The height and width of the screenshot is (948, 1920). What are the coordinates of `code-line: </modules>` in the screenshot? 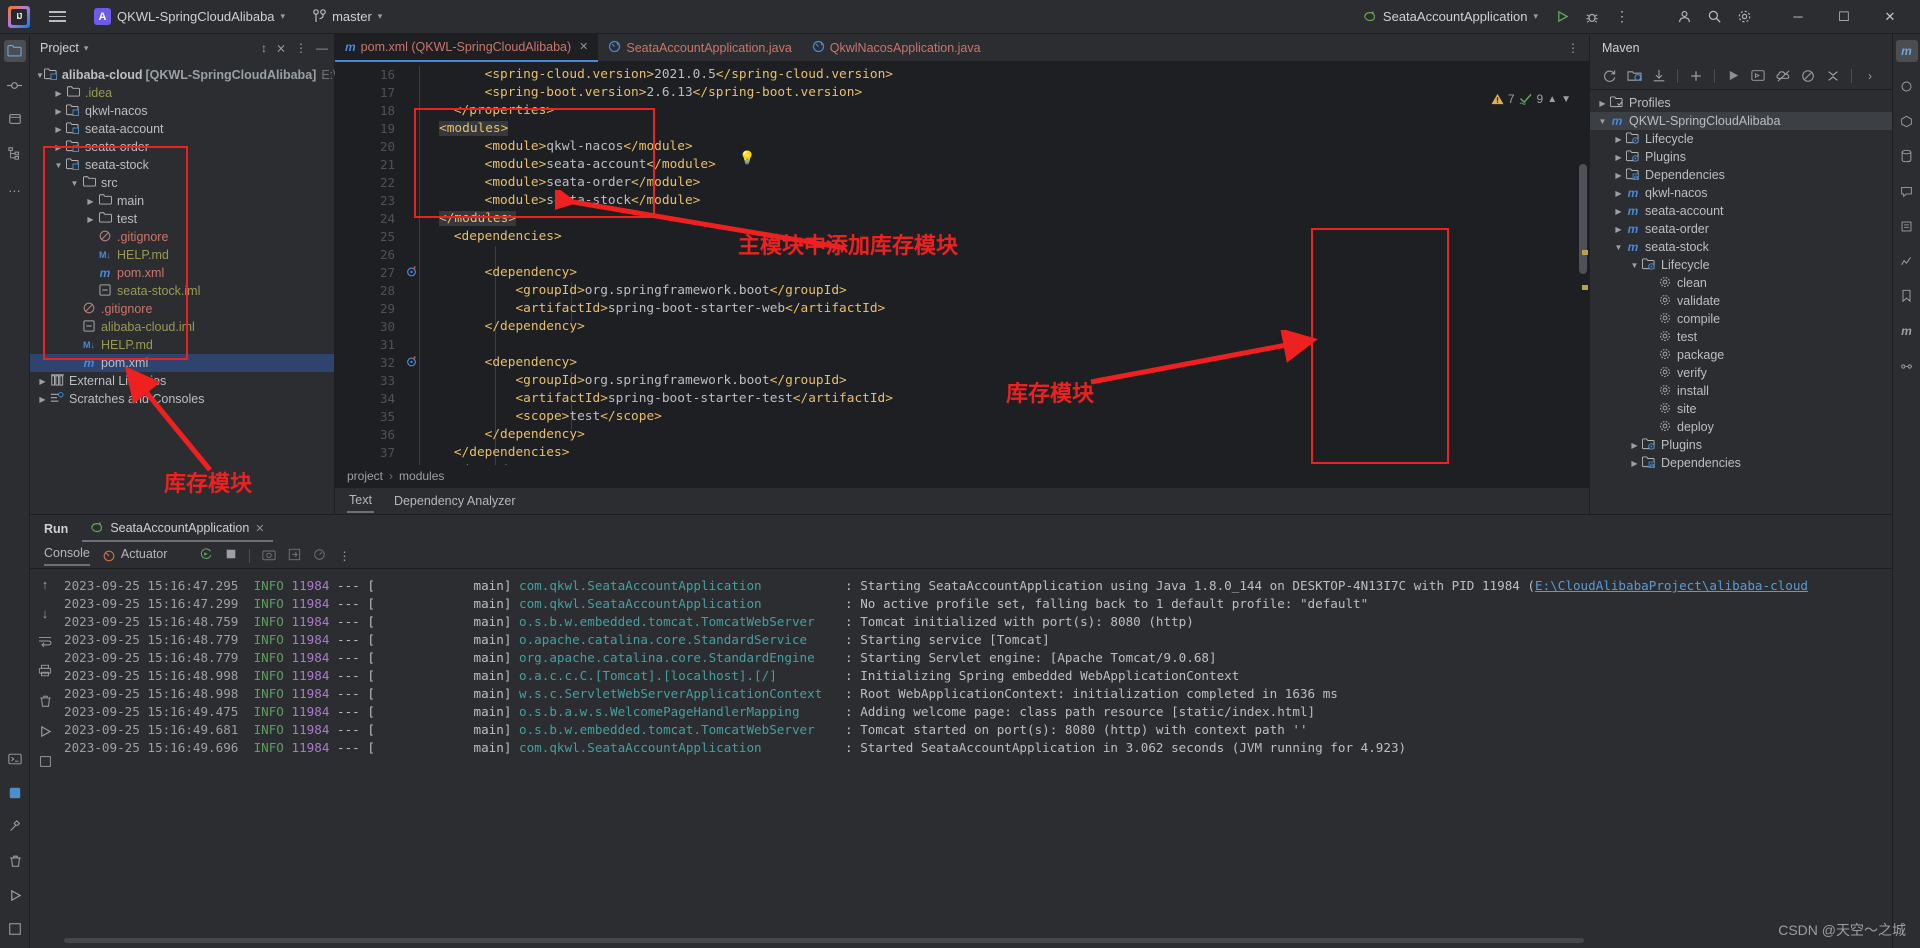 It's located at (996, 219).